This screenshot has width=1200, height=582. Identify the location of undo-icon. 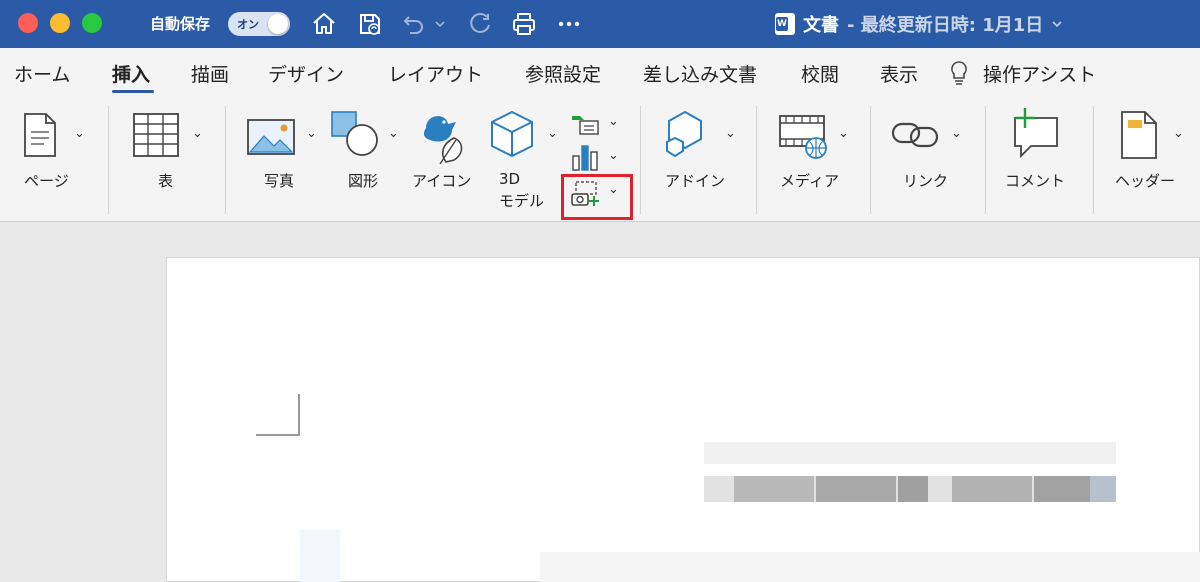
(414, 24).